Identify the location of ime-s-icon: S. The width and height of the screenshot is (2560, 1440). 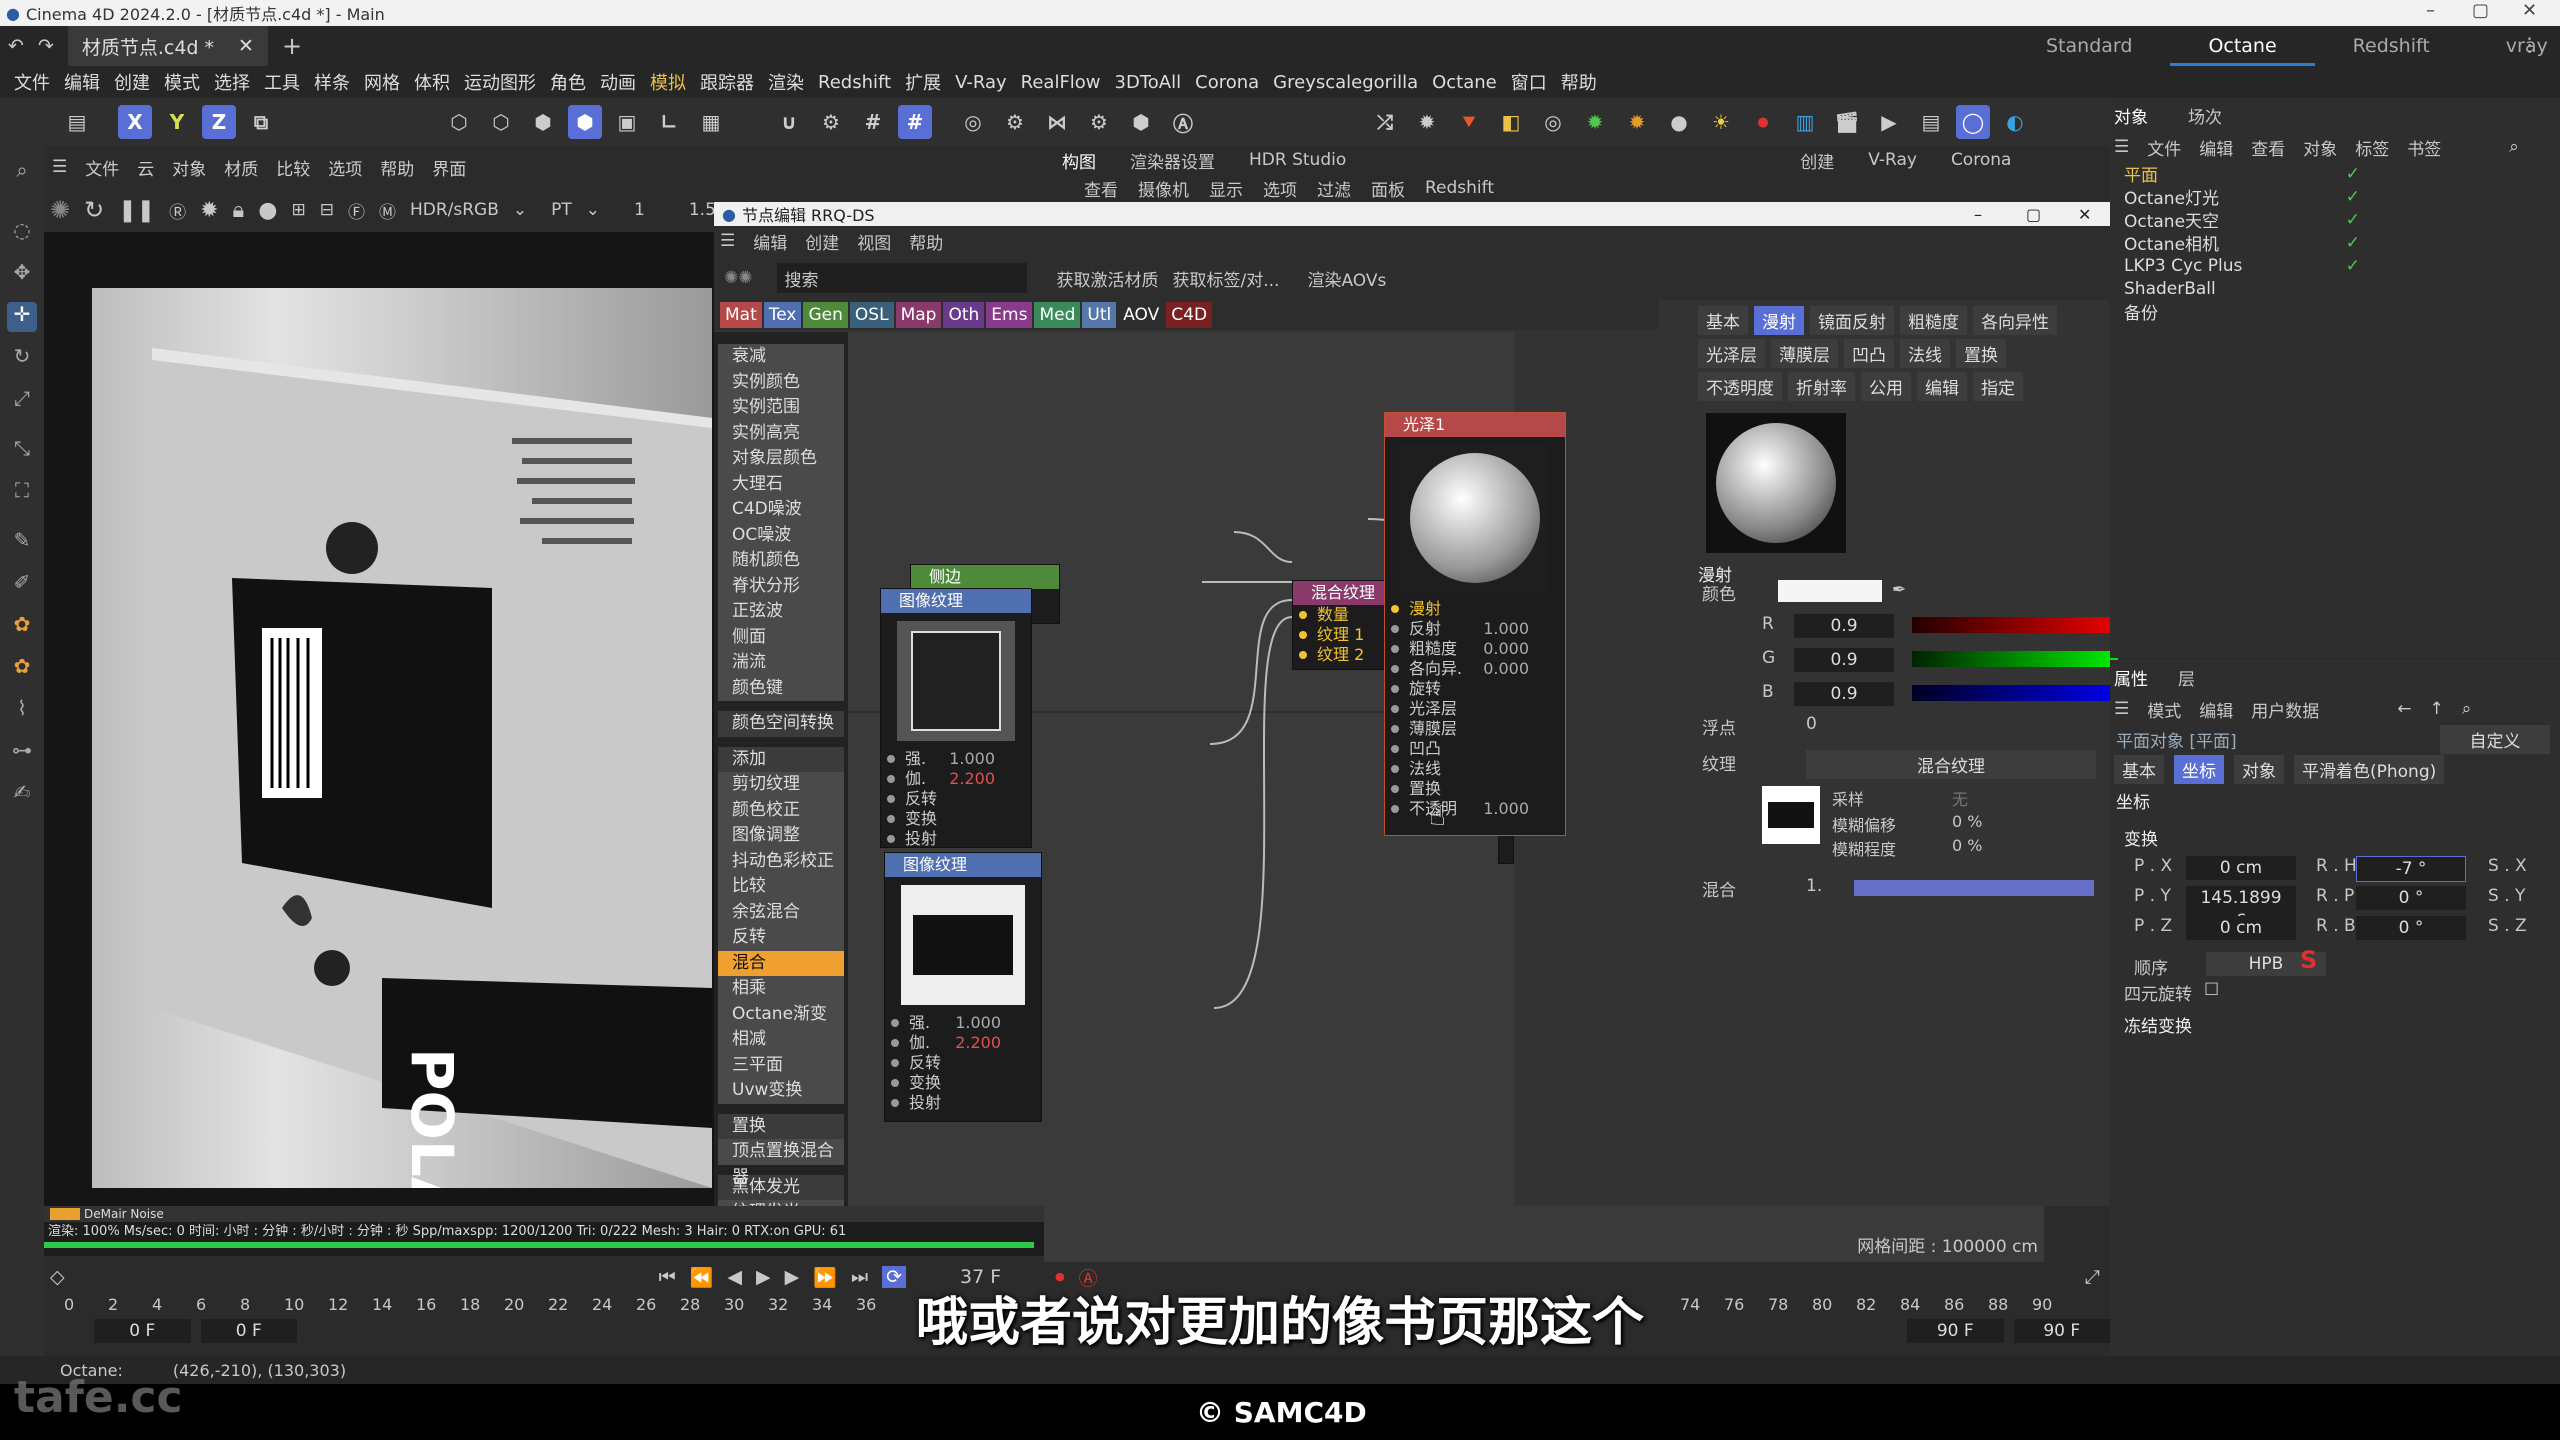
(2308, 960).